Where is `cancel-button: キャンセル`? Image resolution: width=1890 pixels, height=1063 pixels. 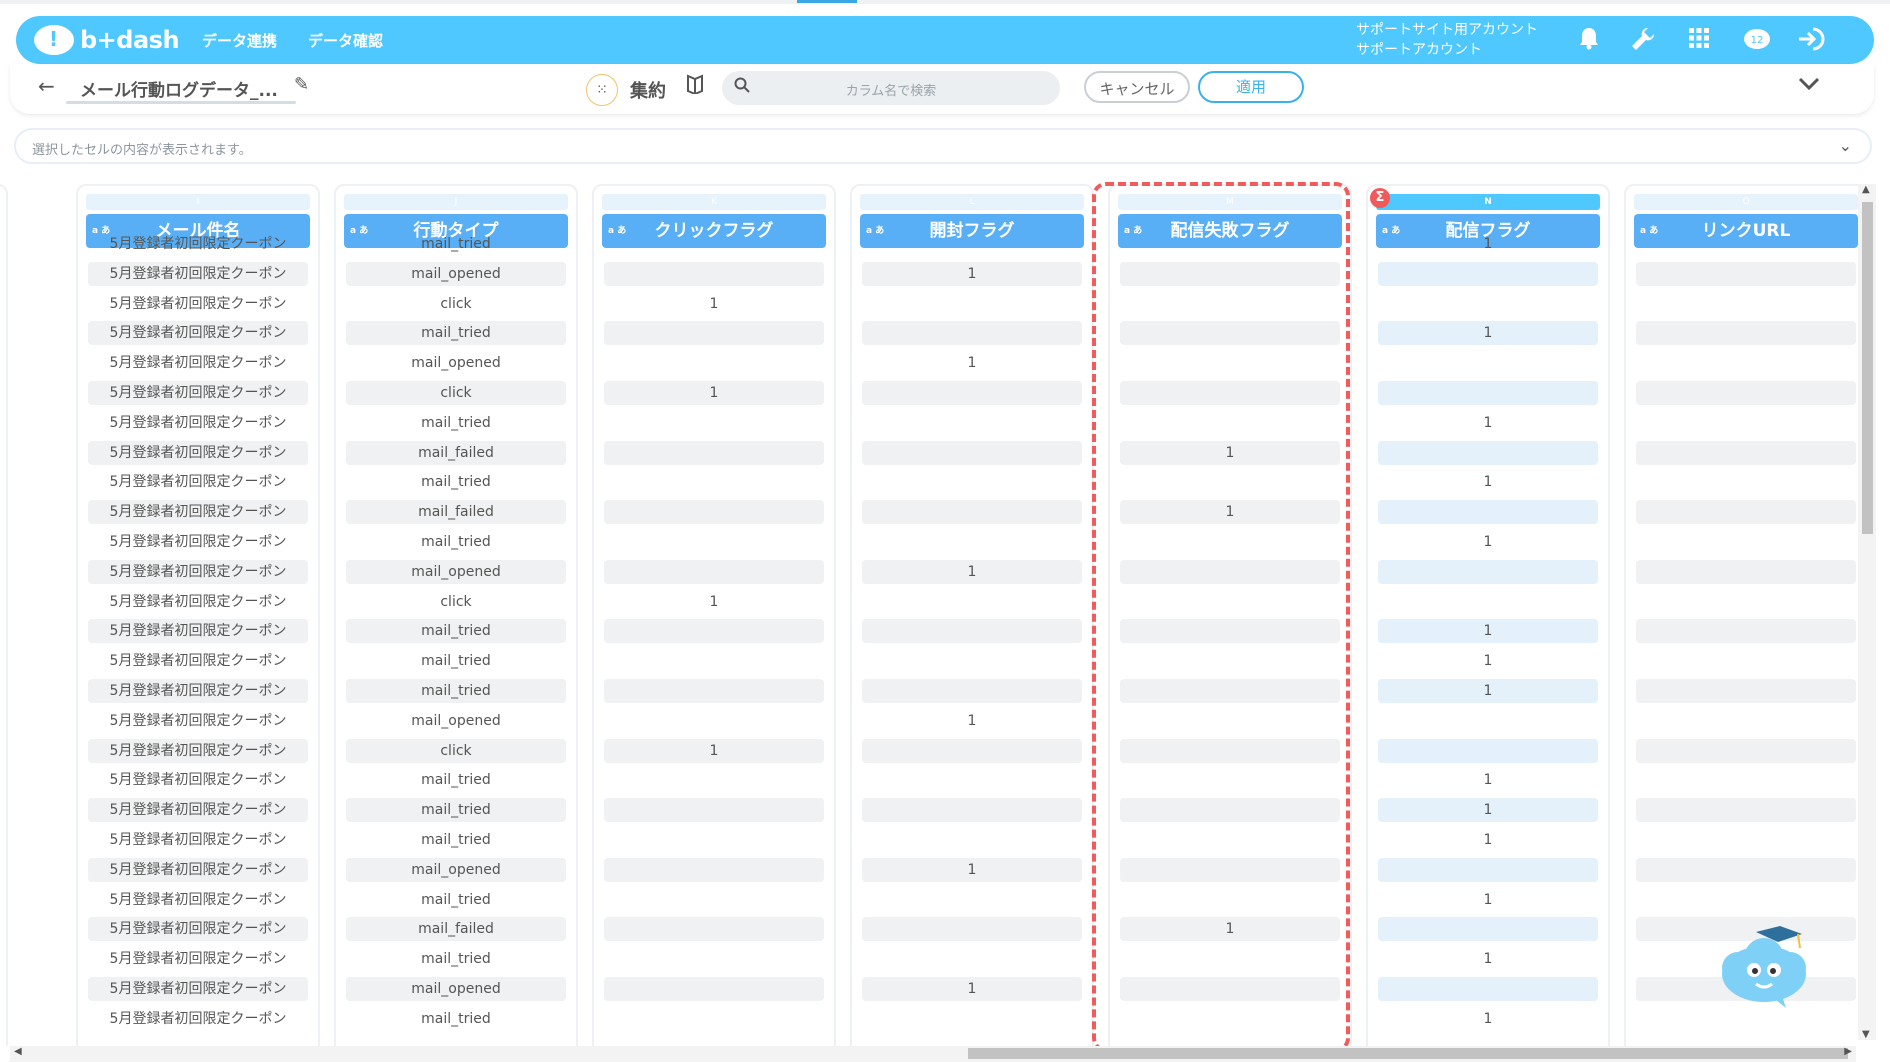
cancel-button: キャンセル is located at coordinates (1137, 87).